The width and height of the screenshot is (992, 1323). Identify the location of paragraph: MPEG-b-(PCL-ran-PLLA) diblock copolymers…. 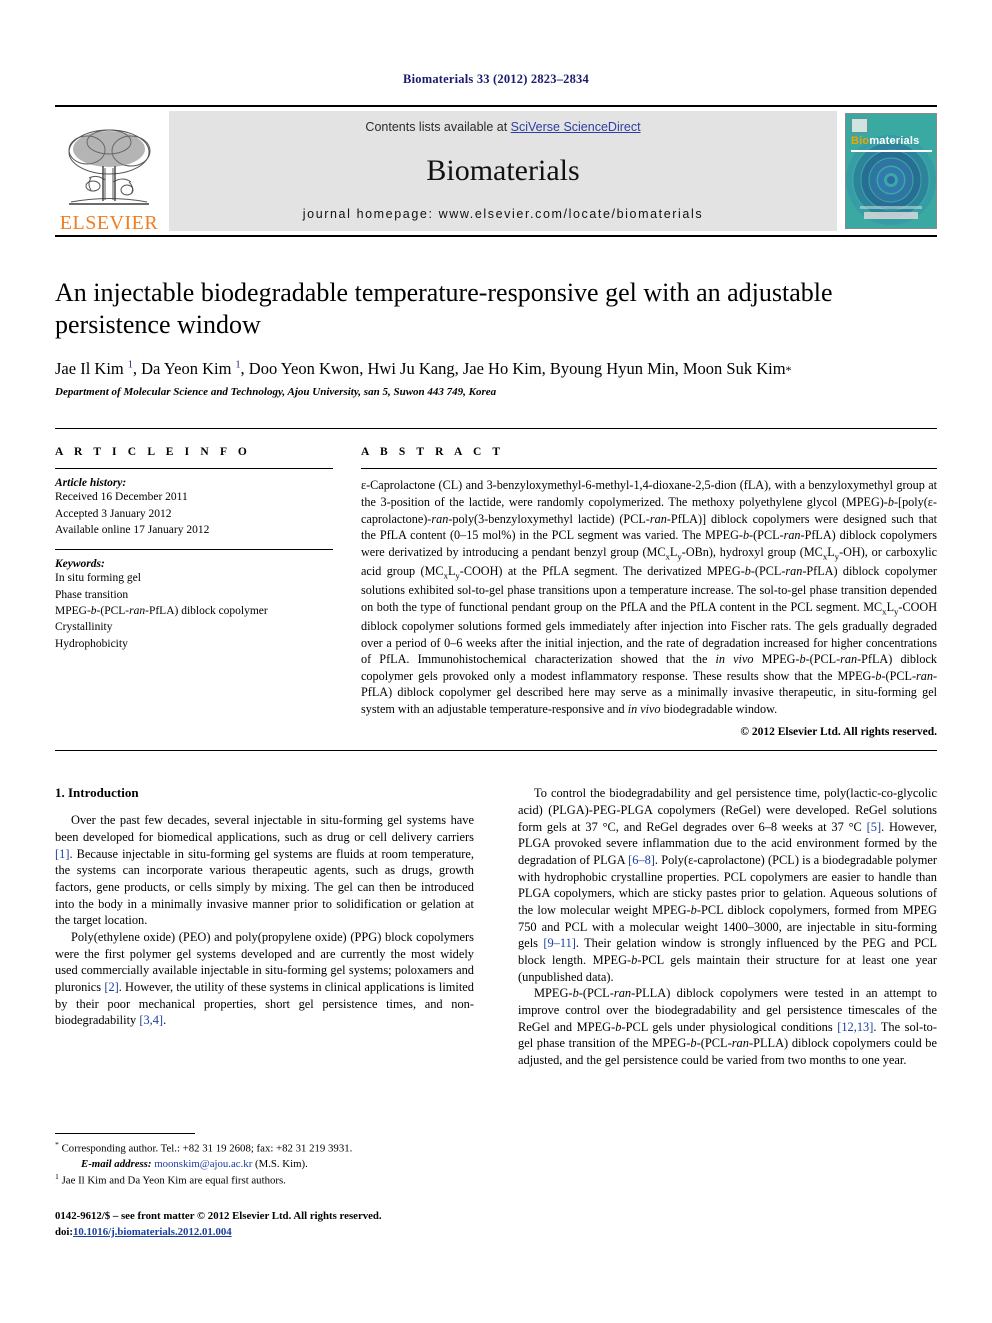
(727, 1027).